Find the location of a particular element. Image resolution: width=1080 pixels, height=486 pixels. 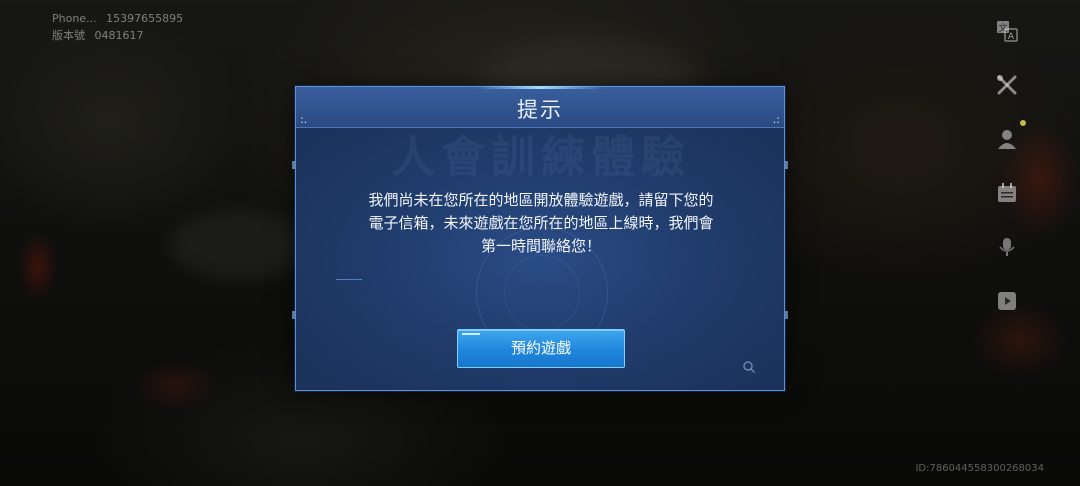

dialog-halo-ring is located at coordinates (542, 293).